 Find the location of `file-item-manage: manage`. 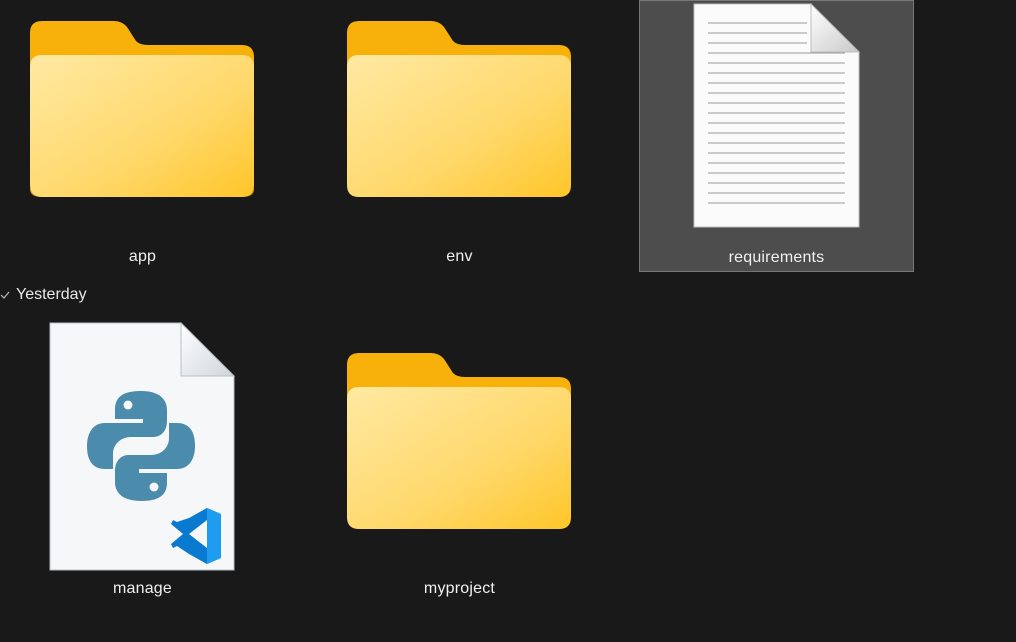

file-item-manage: manage is located at coordinates (142, 458).